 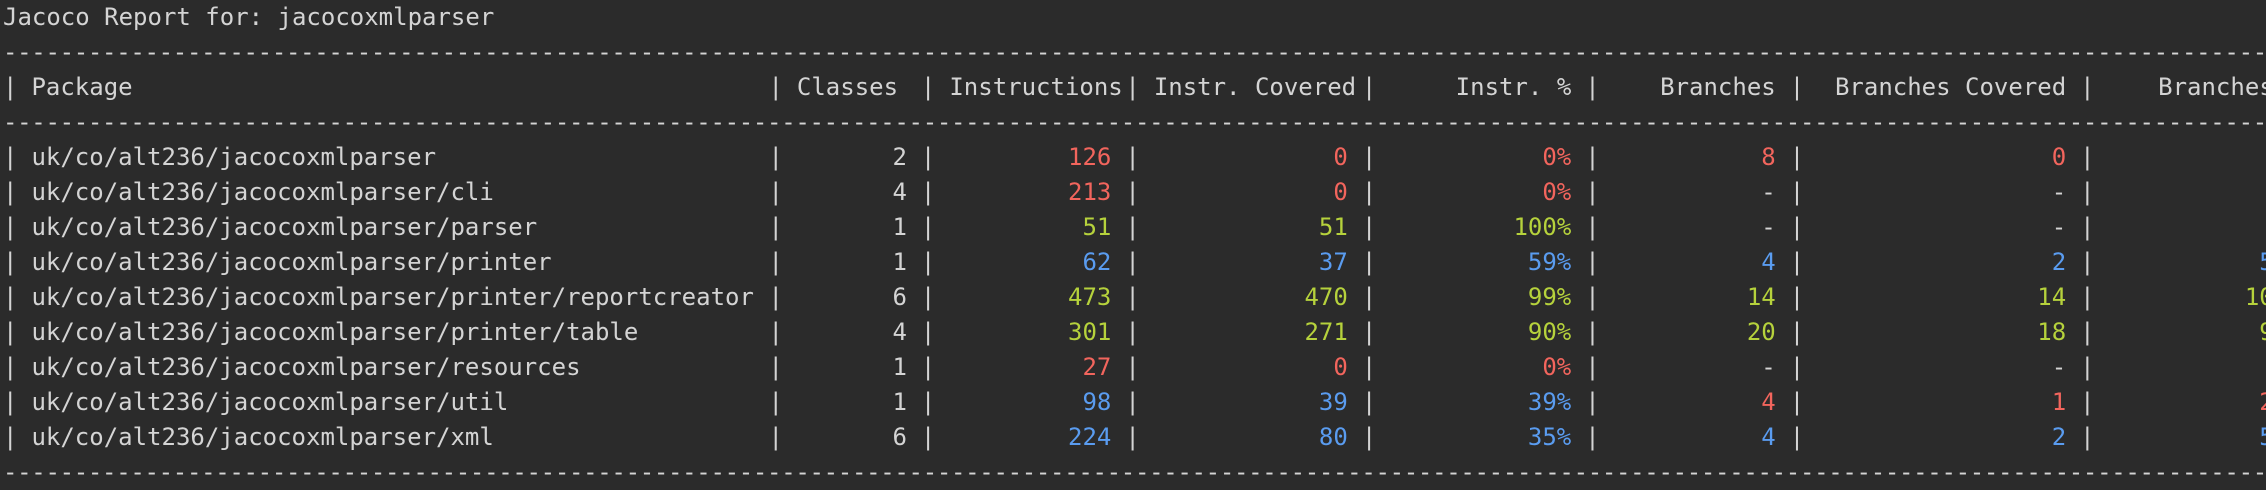 I want to click on cell-branches-pct: 0%, so click(x=2180, y=157).